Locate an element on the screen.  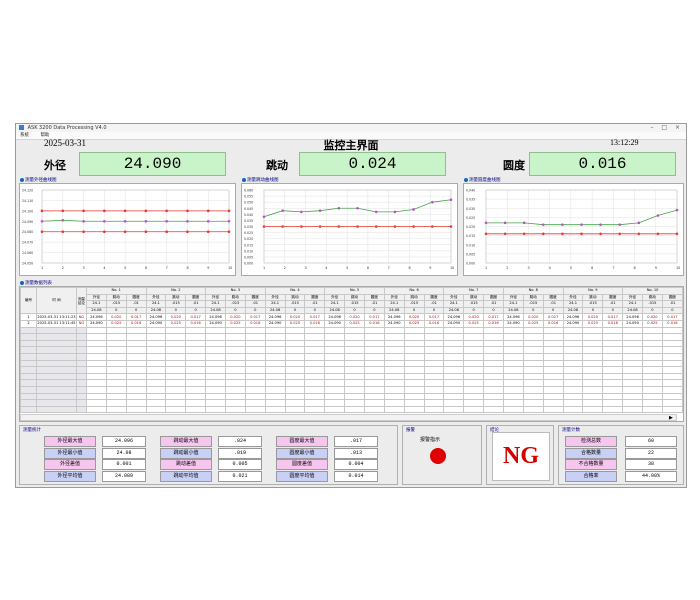
stat-label: 跳动最大值 is located at coordinates (186, 441).